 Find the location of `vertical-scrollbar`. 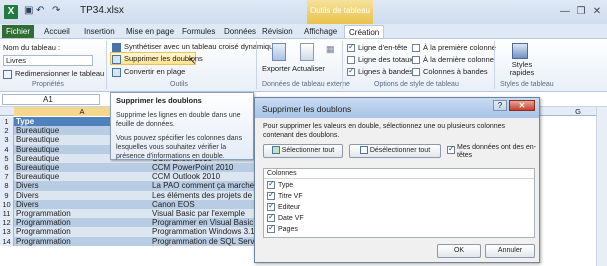

vertical-scrollbar is located at coordinates (601, 186).